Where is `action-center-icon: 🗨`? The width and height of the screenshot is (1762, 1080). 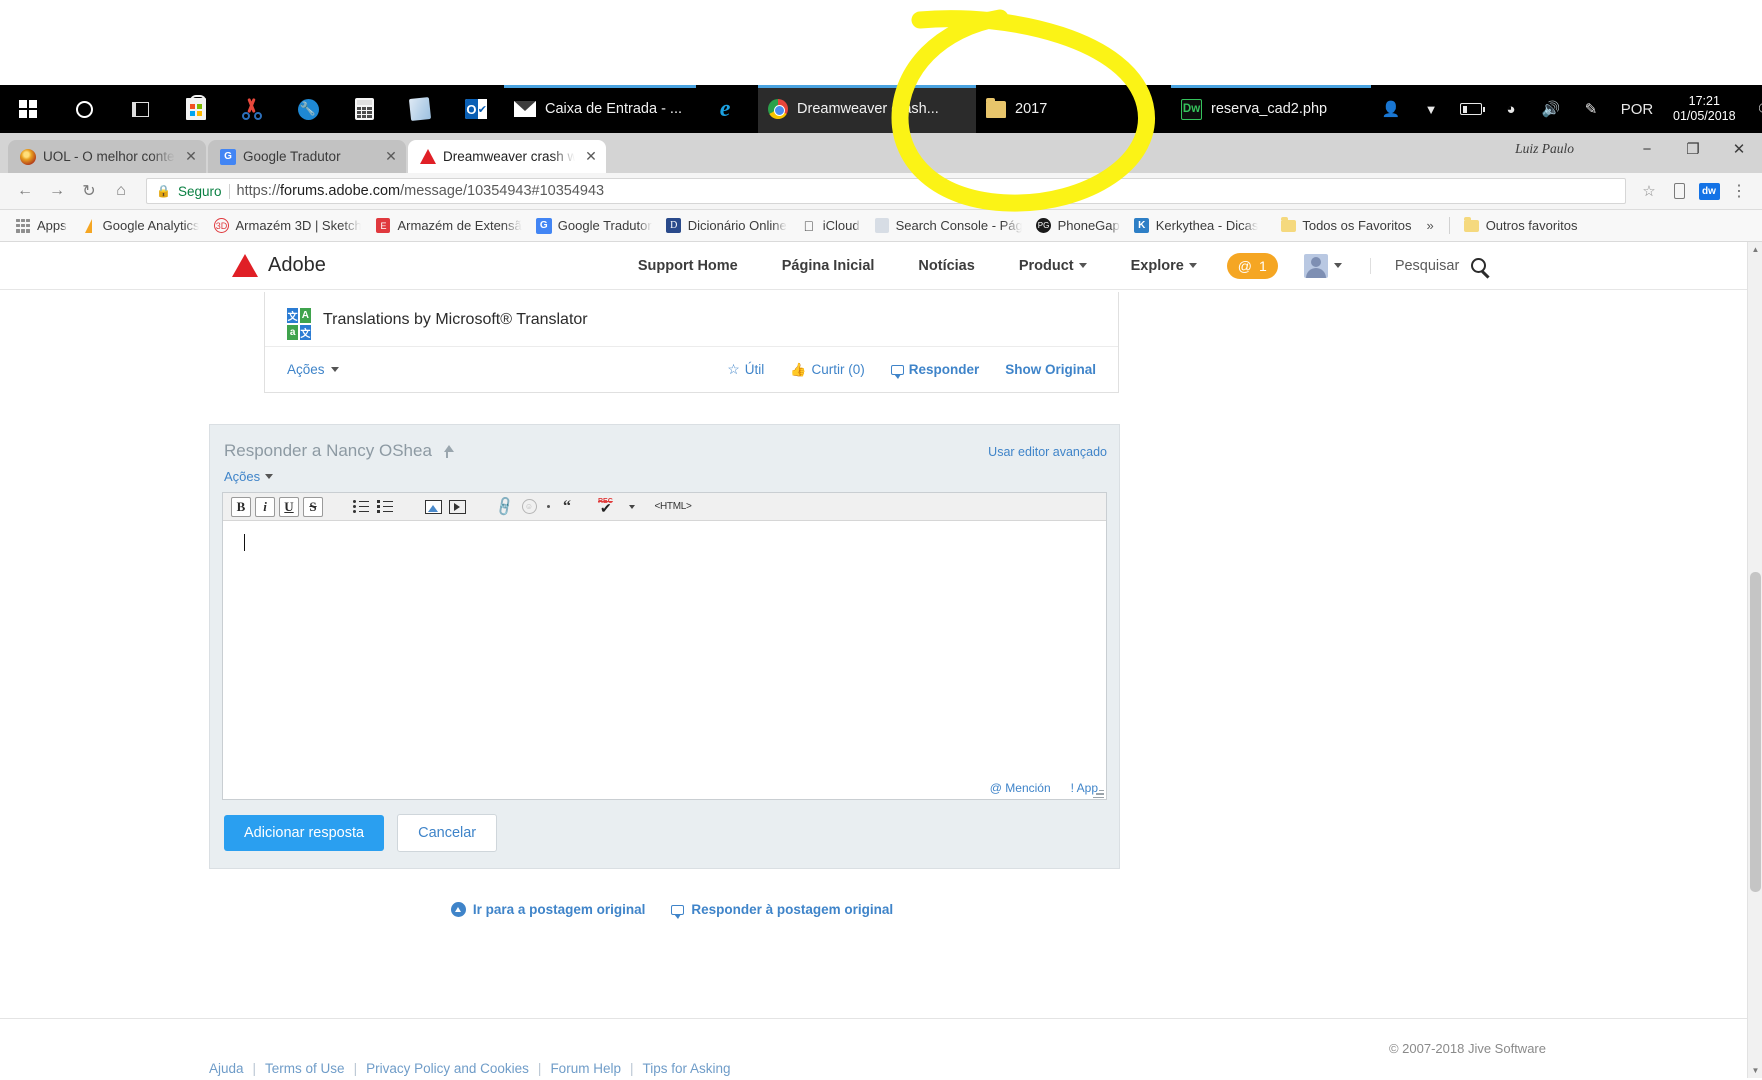
action-center-icon: 🗨 is located at coordinates (1754, 109).